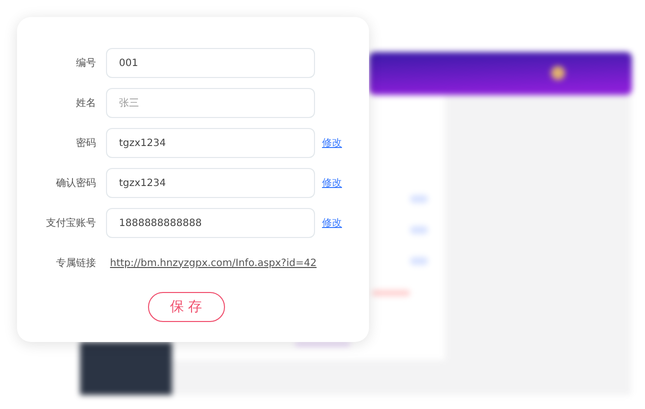 The image size is (645, 409). I want to click on input-field: 001, so click(210, 63).